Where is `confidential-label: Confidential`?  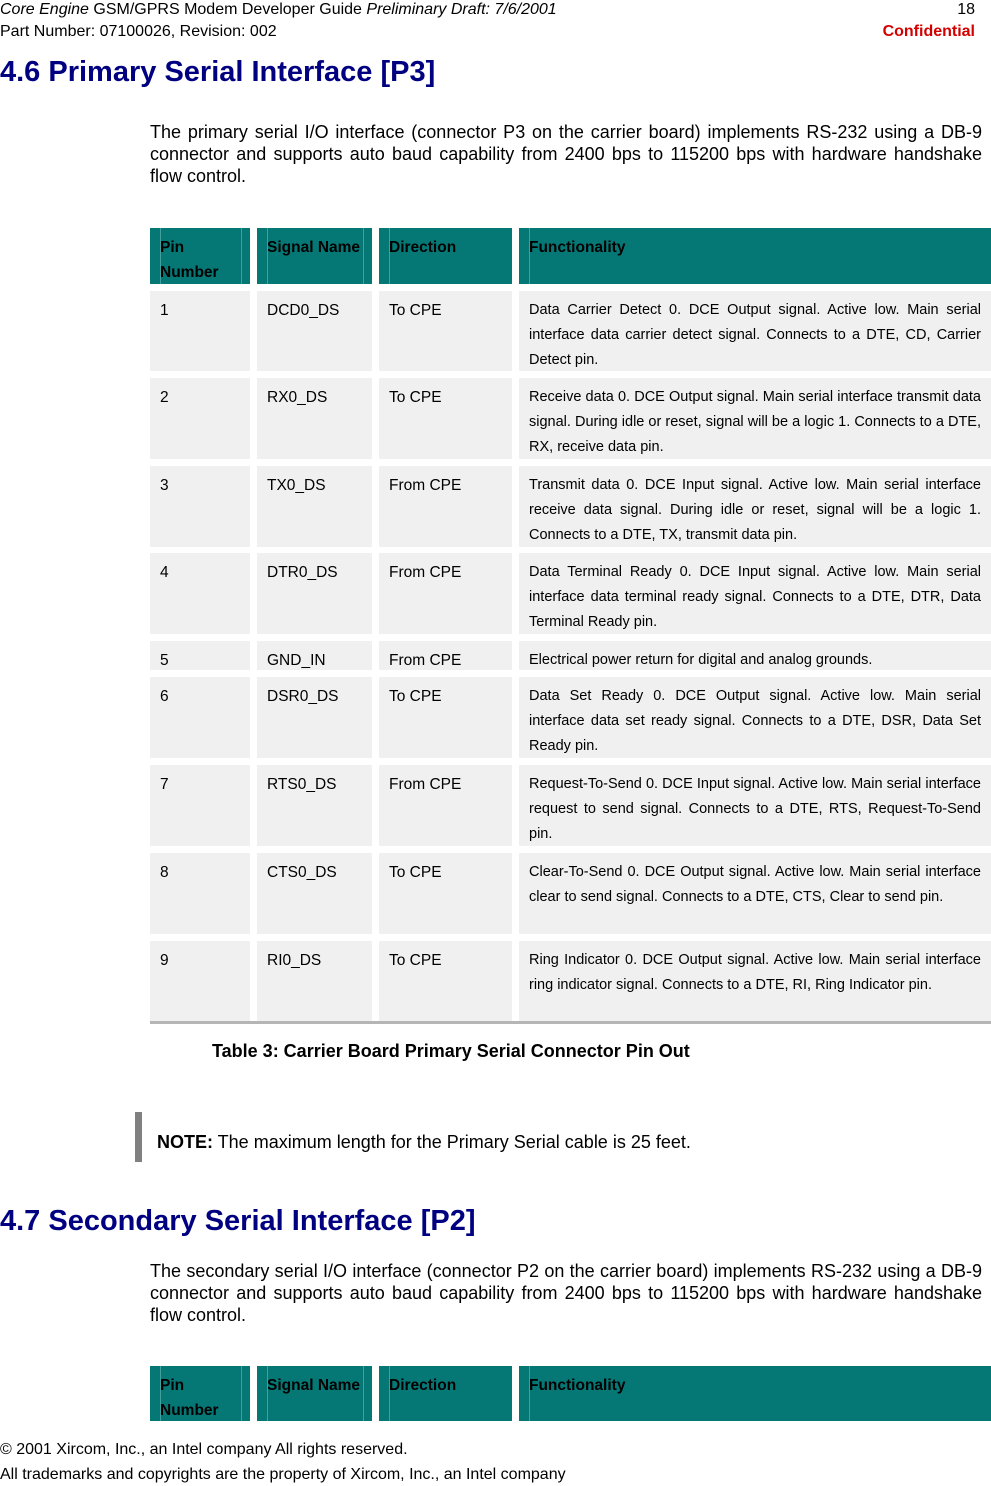
confidential-label: Confidential is located at coordinates (928, 31).